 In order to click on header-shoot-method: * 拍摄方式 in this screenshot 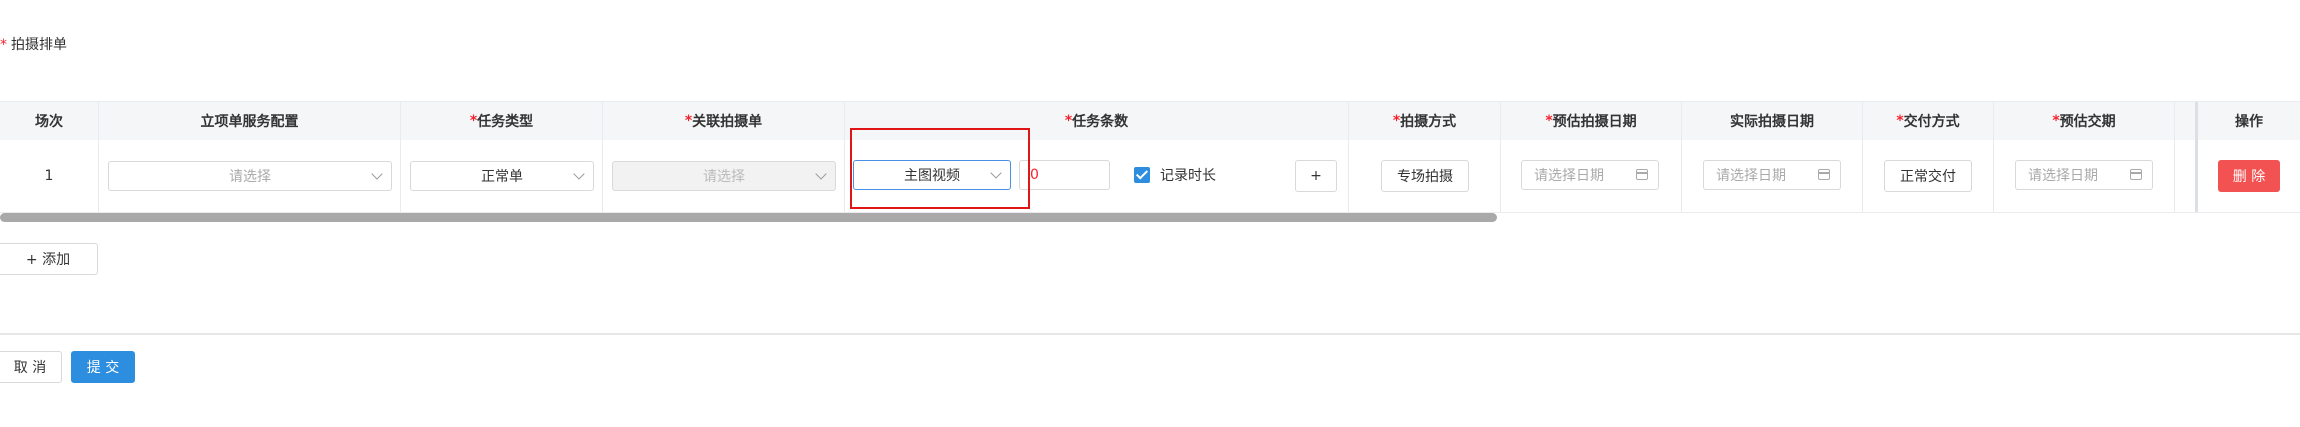, I will do `click(1424, 121)`.